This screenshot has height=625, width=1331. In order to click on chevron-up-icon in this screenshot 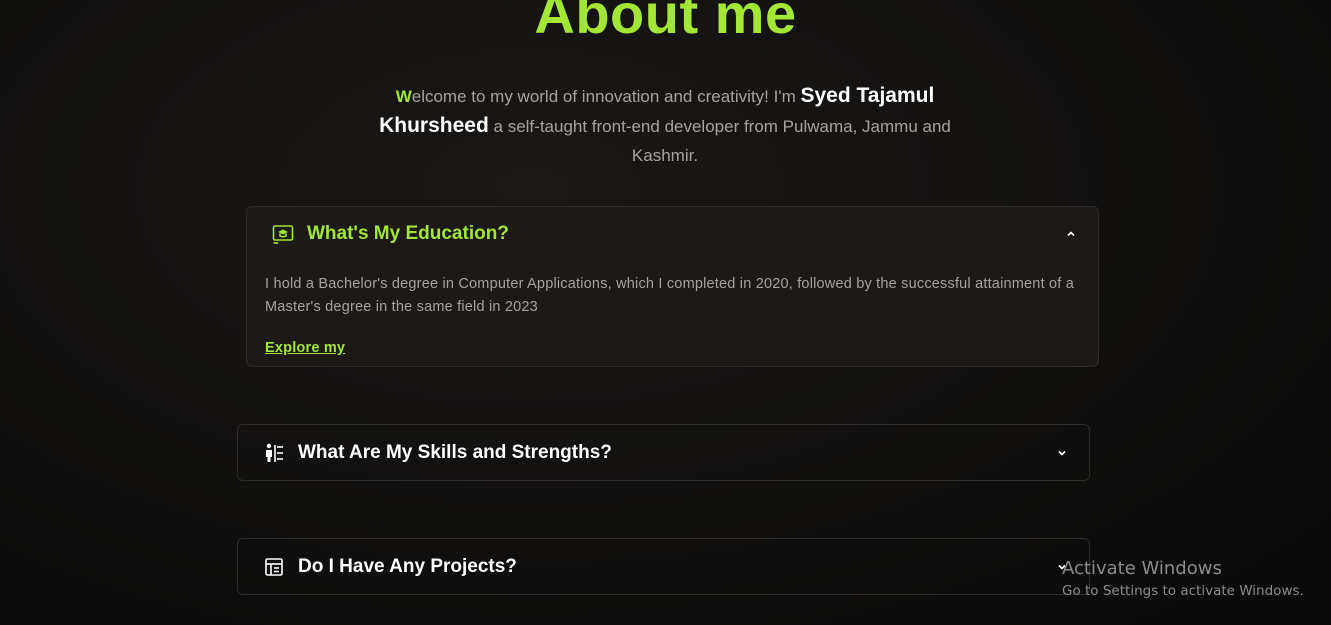, I will do `click(1071, 234)`.